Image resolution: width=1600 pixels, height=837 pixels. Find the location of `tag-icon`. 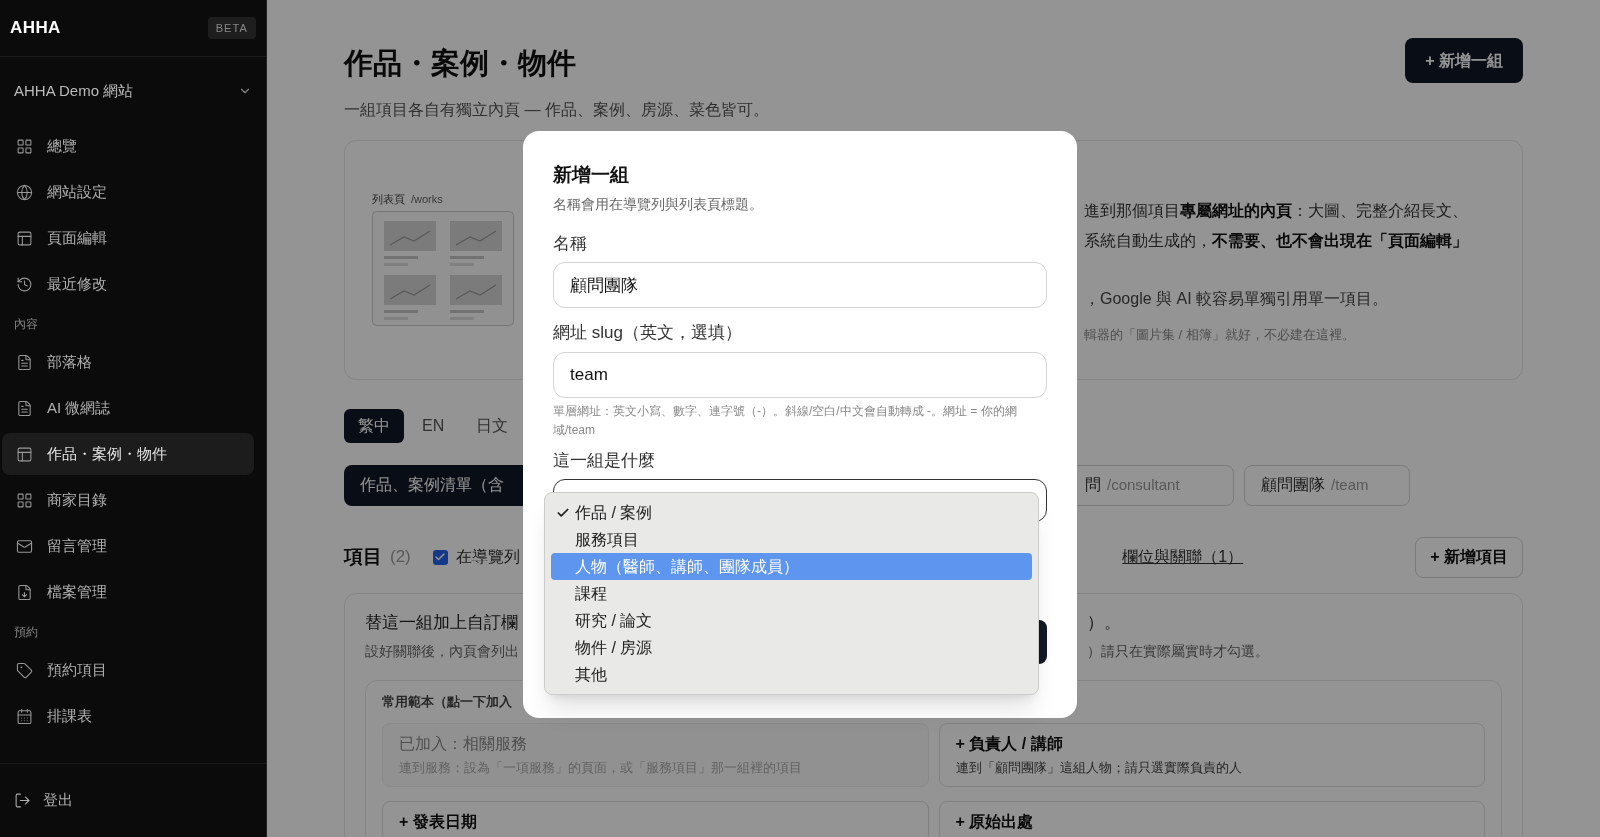

tag-icon is located at coordinates (24, 670).